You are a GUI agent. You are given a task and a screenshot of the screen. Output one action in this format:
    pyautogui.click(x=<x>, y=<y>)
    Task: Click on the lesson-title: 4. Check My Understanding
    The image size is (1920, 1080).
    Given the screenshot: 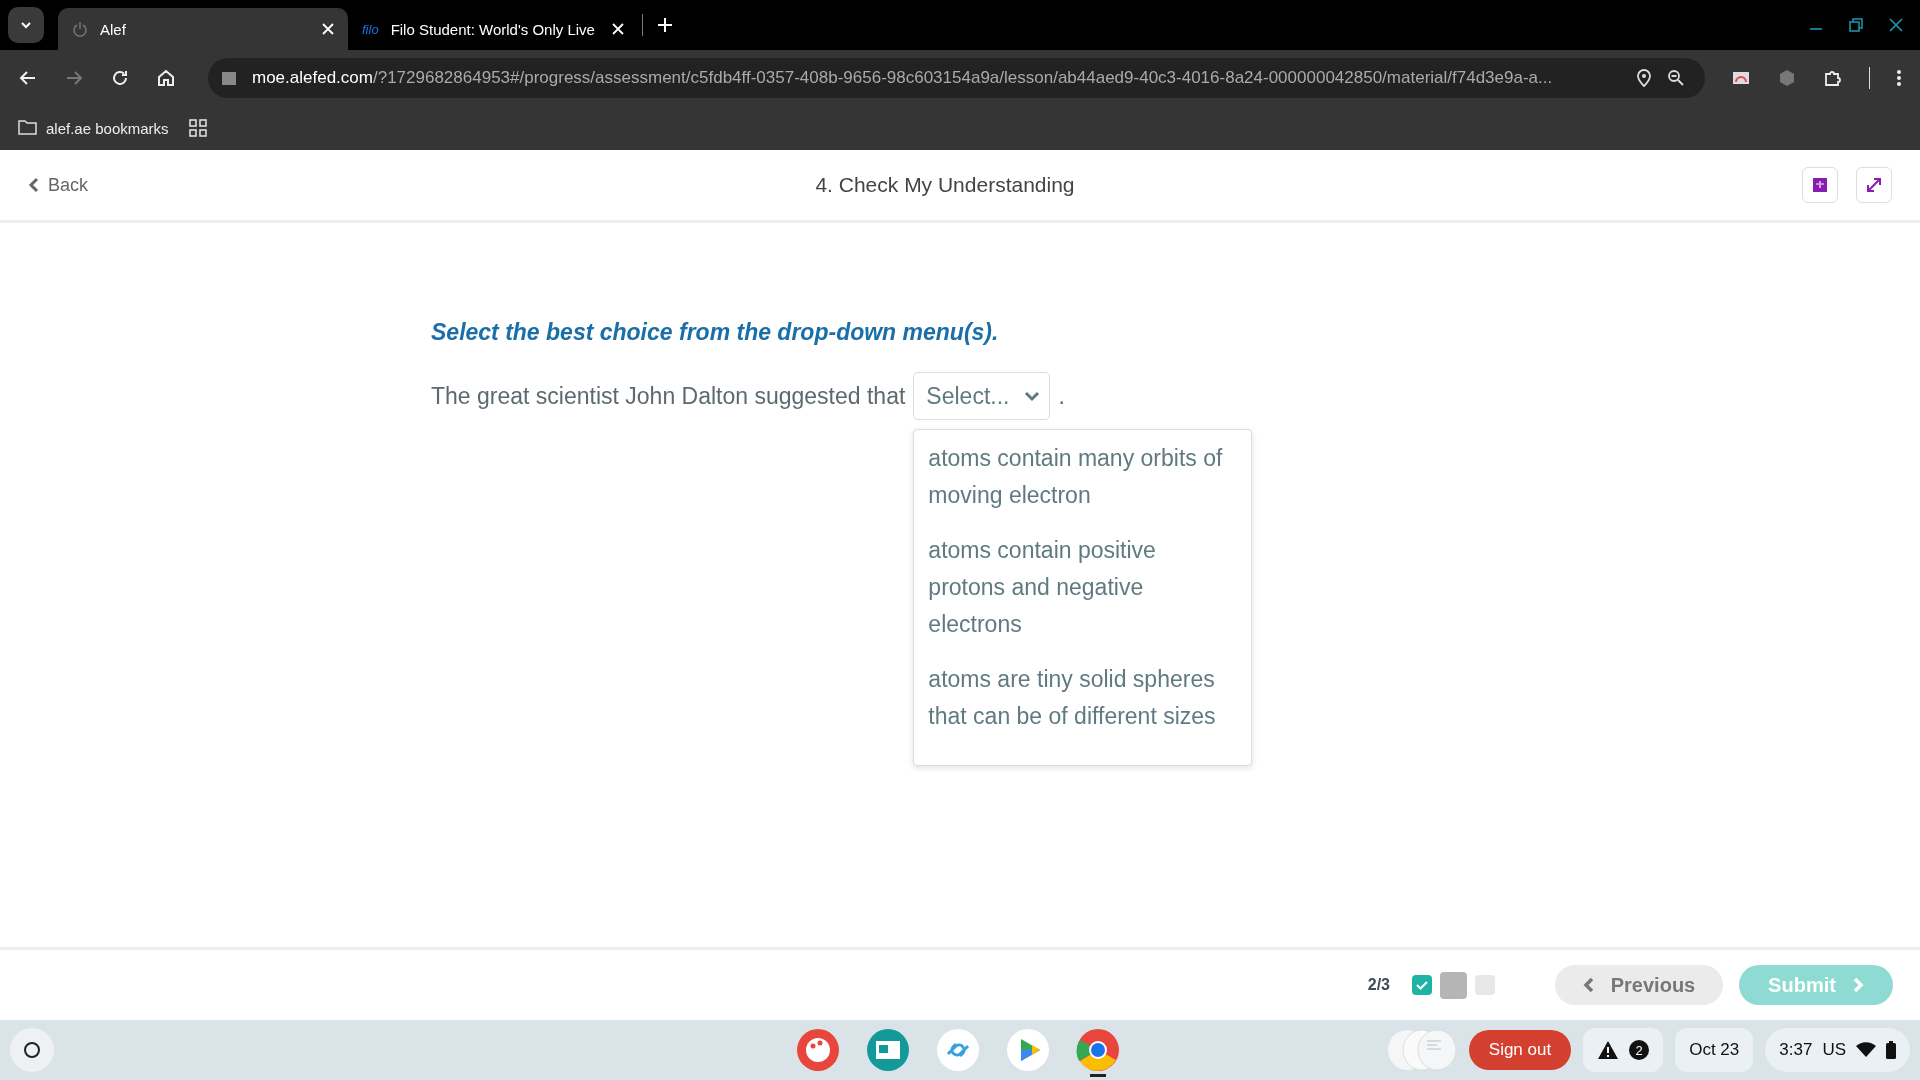 What is the action you would take?
    pyautogui.click(x=945, y=185)
    